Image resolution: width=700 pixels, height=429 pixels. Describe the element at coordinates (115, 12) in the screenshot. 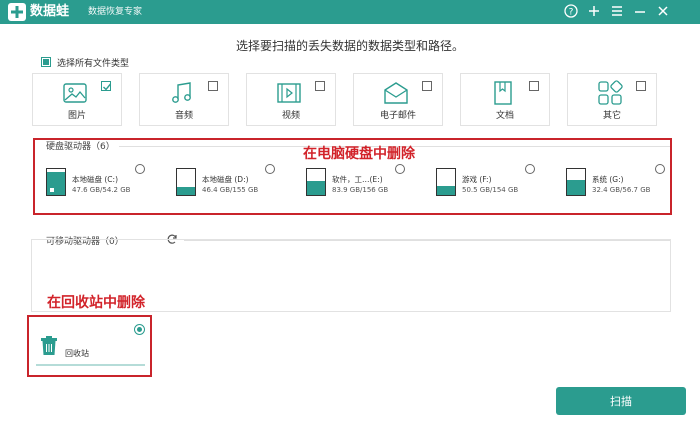

I see `app-subtitle: 数据恢复专家` at that location.